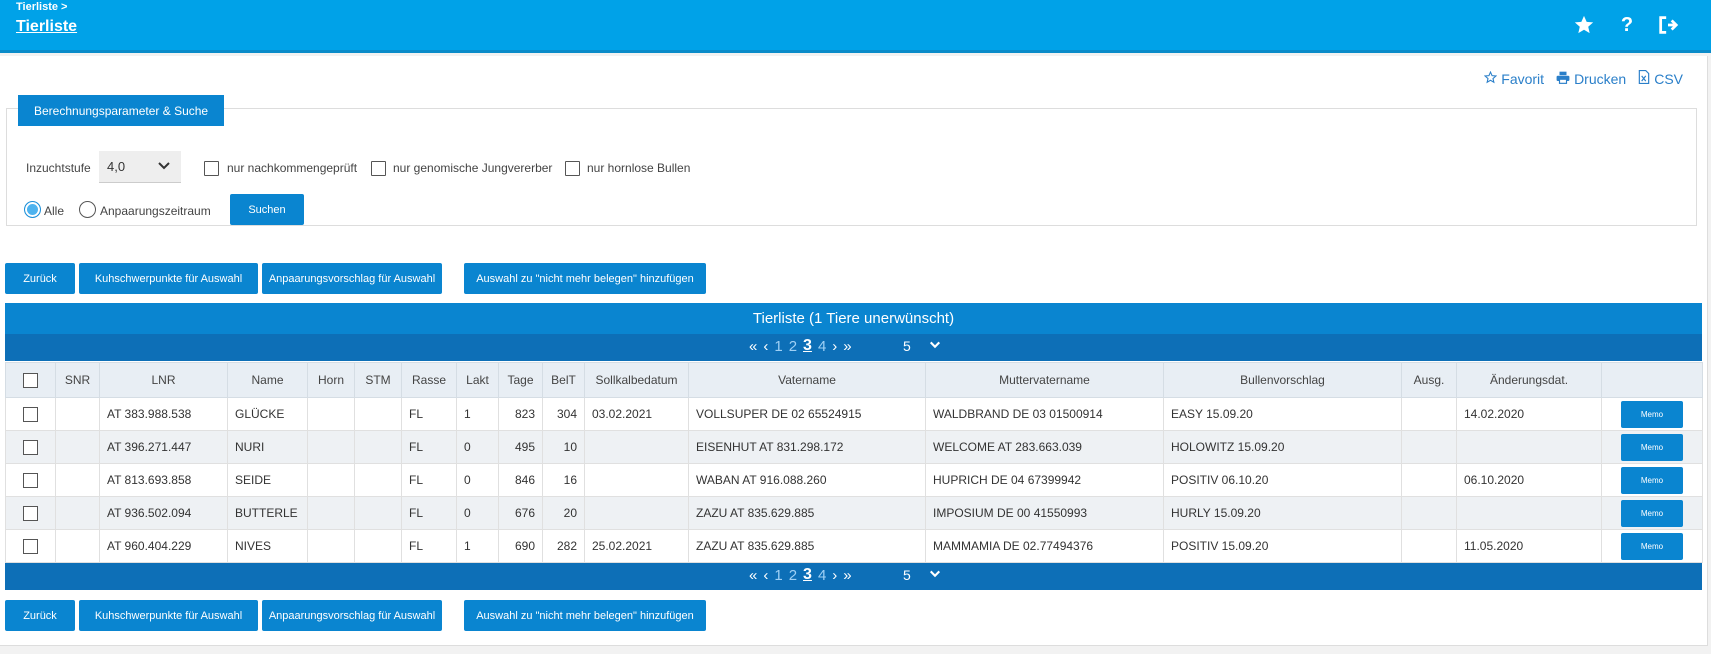 Image resolution: width=1711 pixels, height=654 pixels. Describe the element at coordinates (58, 168) in the screenshot. I see `inzucht-label: Inzuchtstufe` at that location.